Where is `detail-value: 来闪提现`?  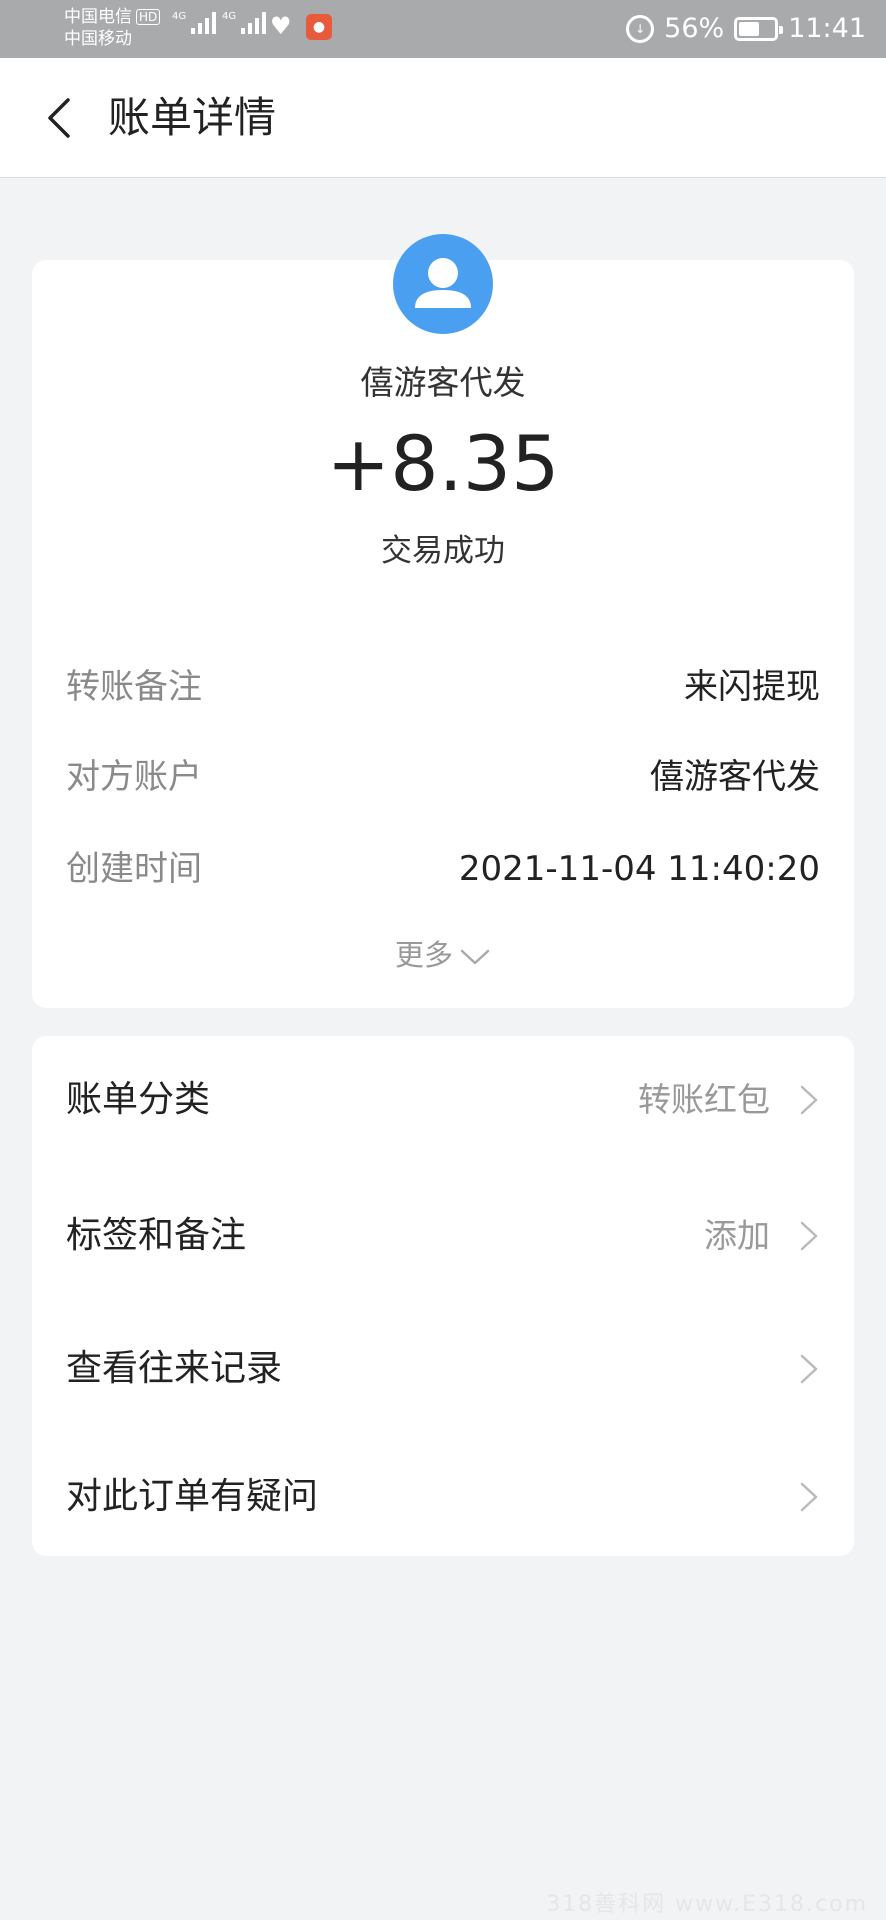
detail-value: 来闪提现 is located at coordinates (752, 687).